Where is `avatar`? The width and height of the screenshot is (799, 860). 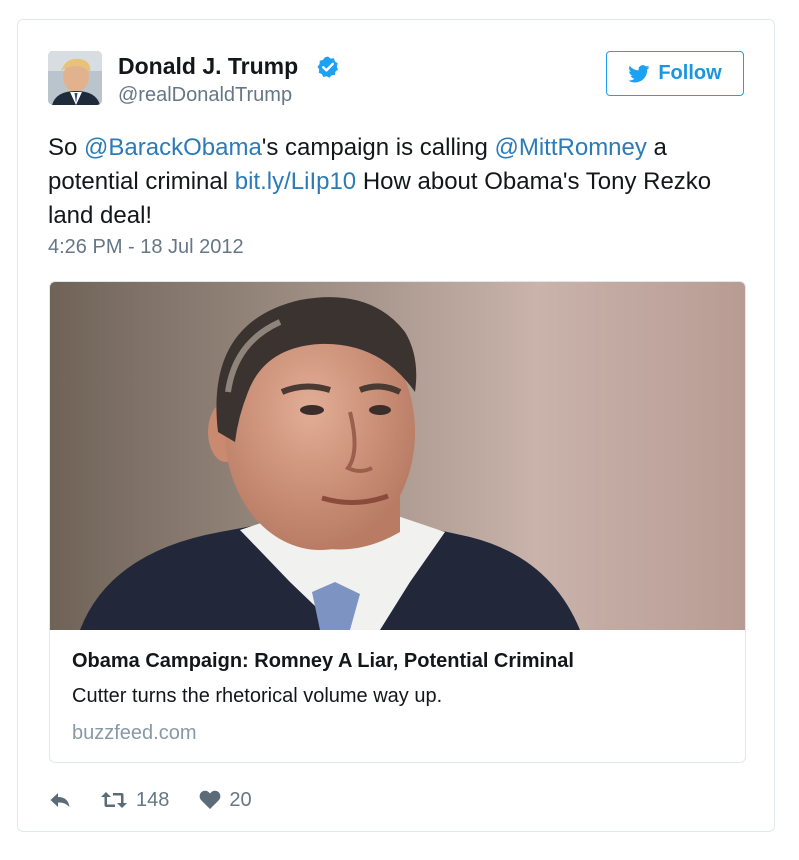 avatar is located at coordinates (75, 78).